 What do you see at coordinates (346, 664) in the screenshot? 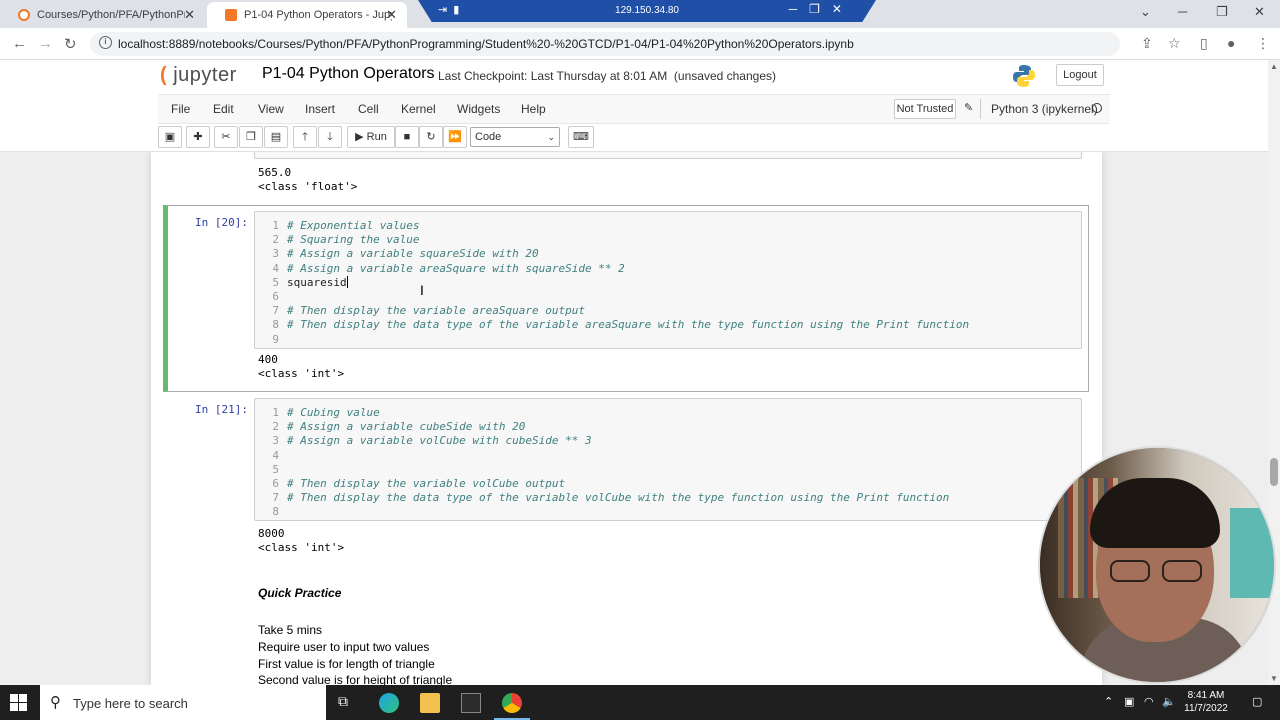
I see `markdown-line: First value is for length of triangle` at bounding box center [346, 664].